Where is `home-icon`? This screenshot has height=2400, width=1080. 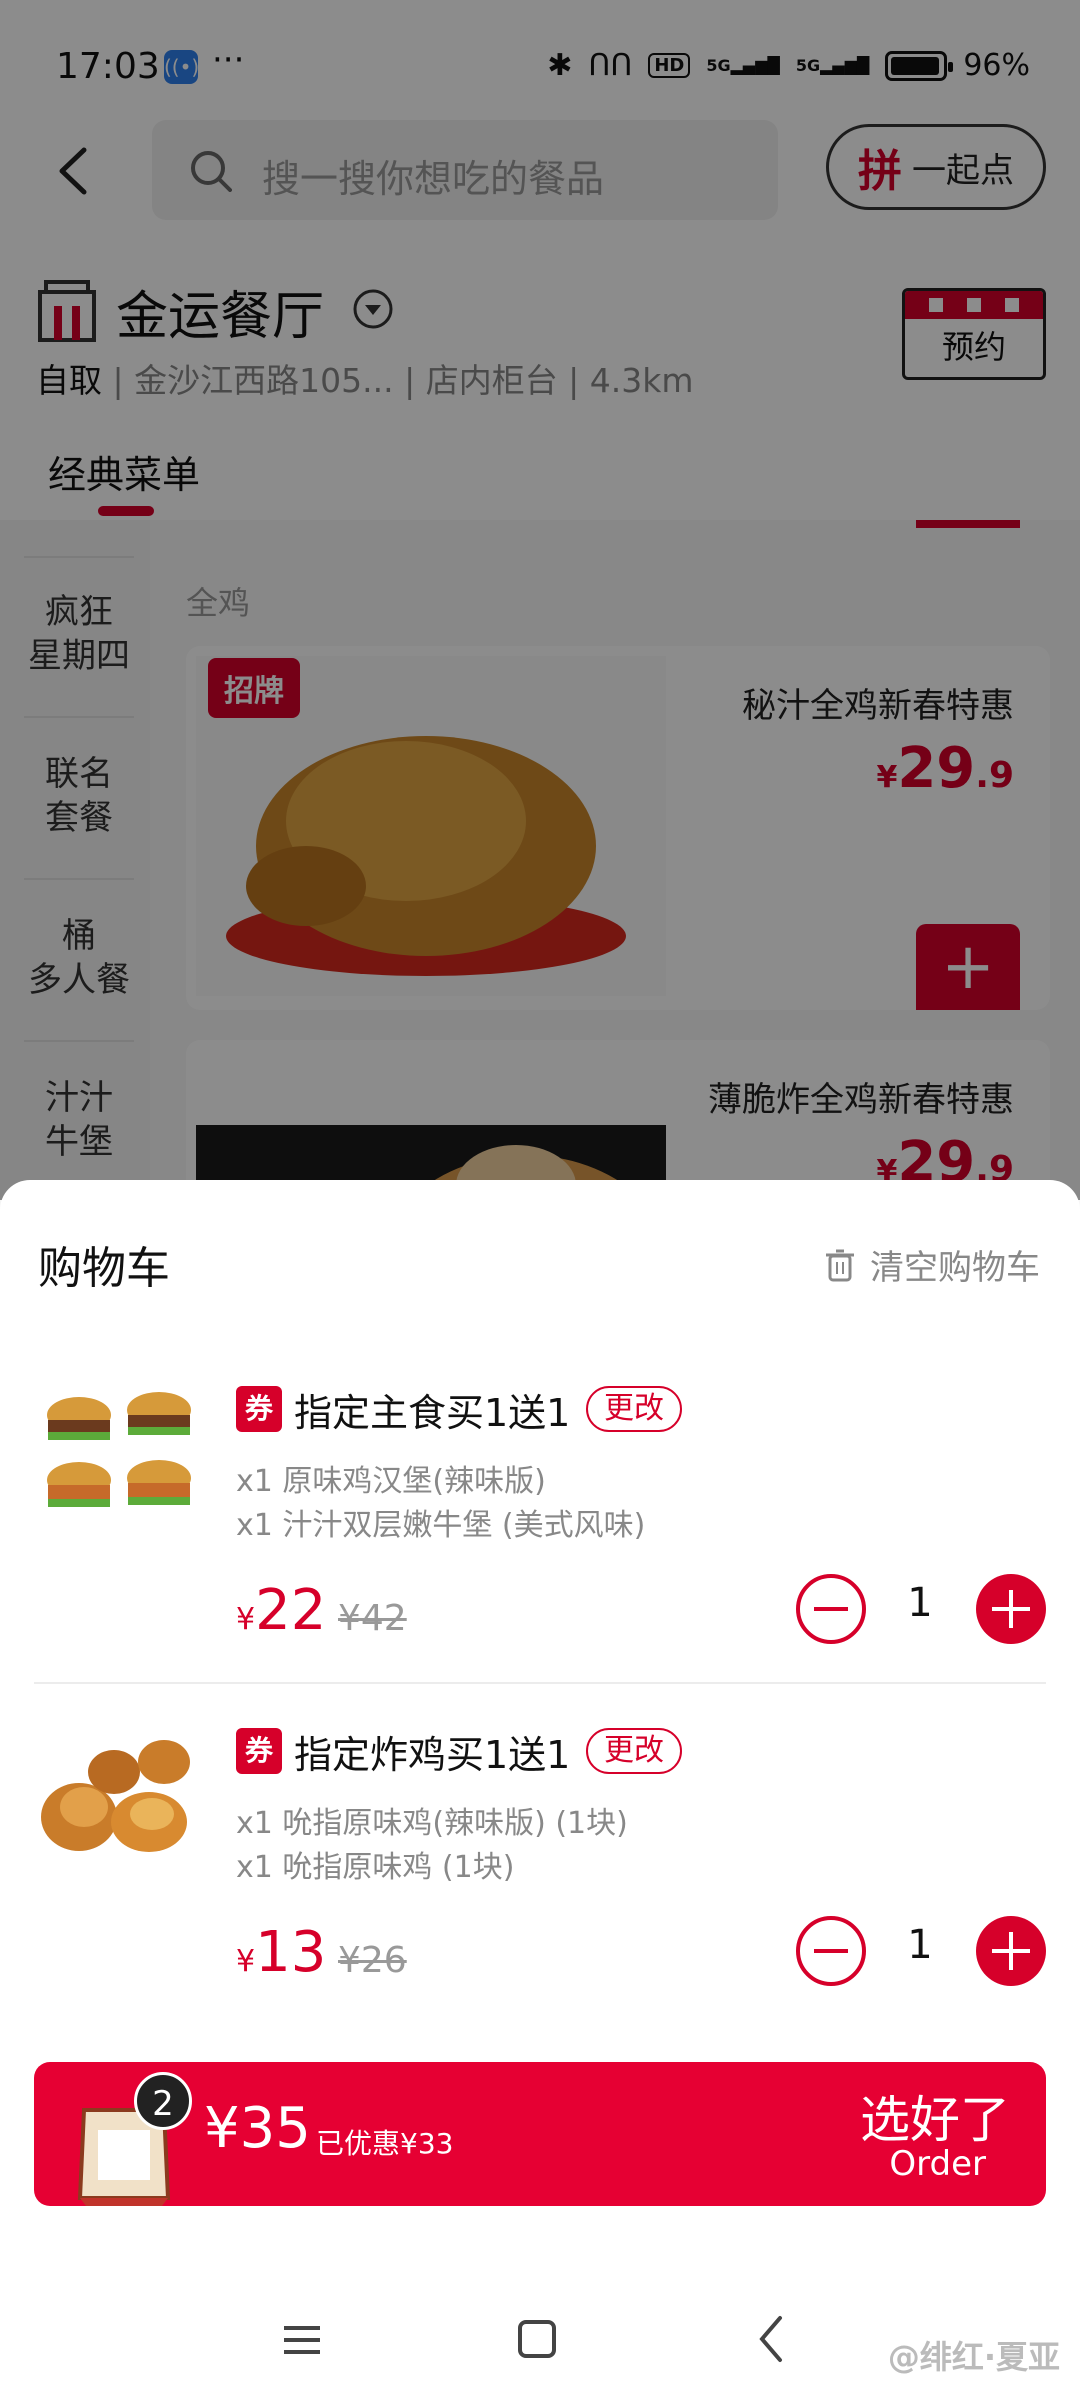
home-icon is located at coordinates (537, 2339).